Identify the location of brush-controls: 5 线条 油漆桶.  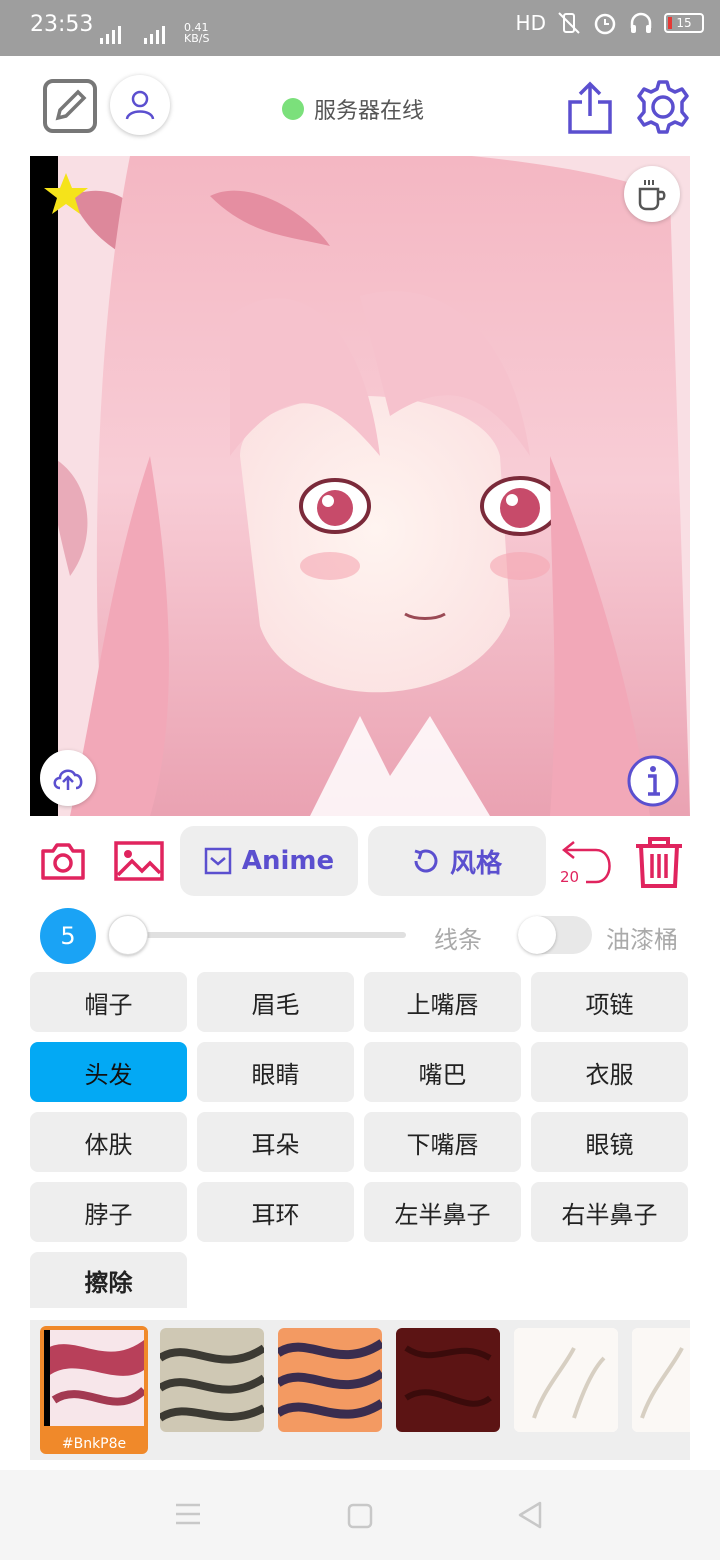
(360, 936).